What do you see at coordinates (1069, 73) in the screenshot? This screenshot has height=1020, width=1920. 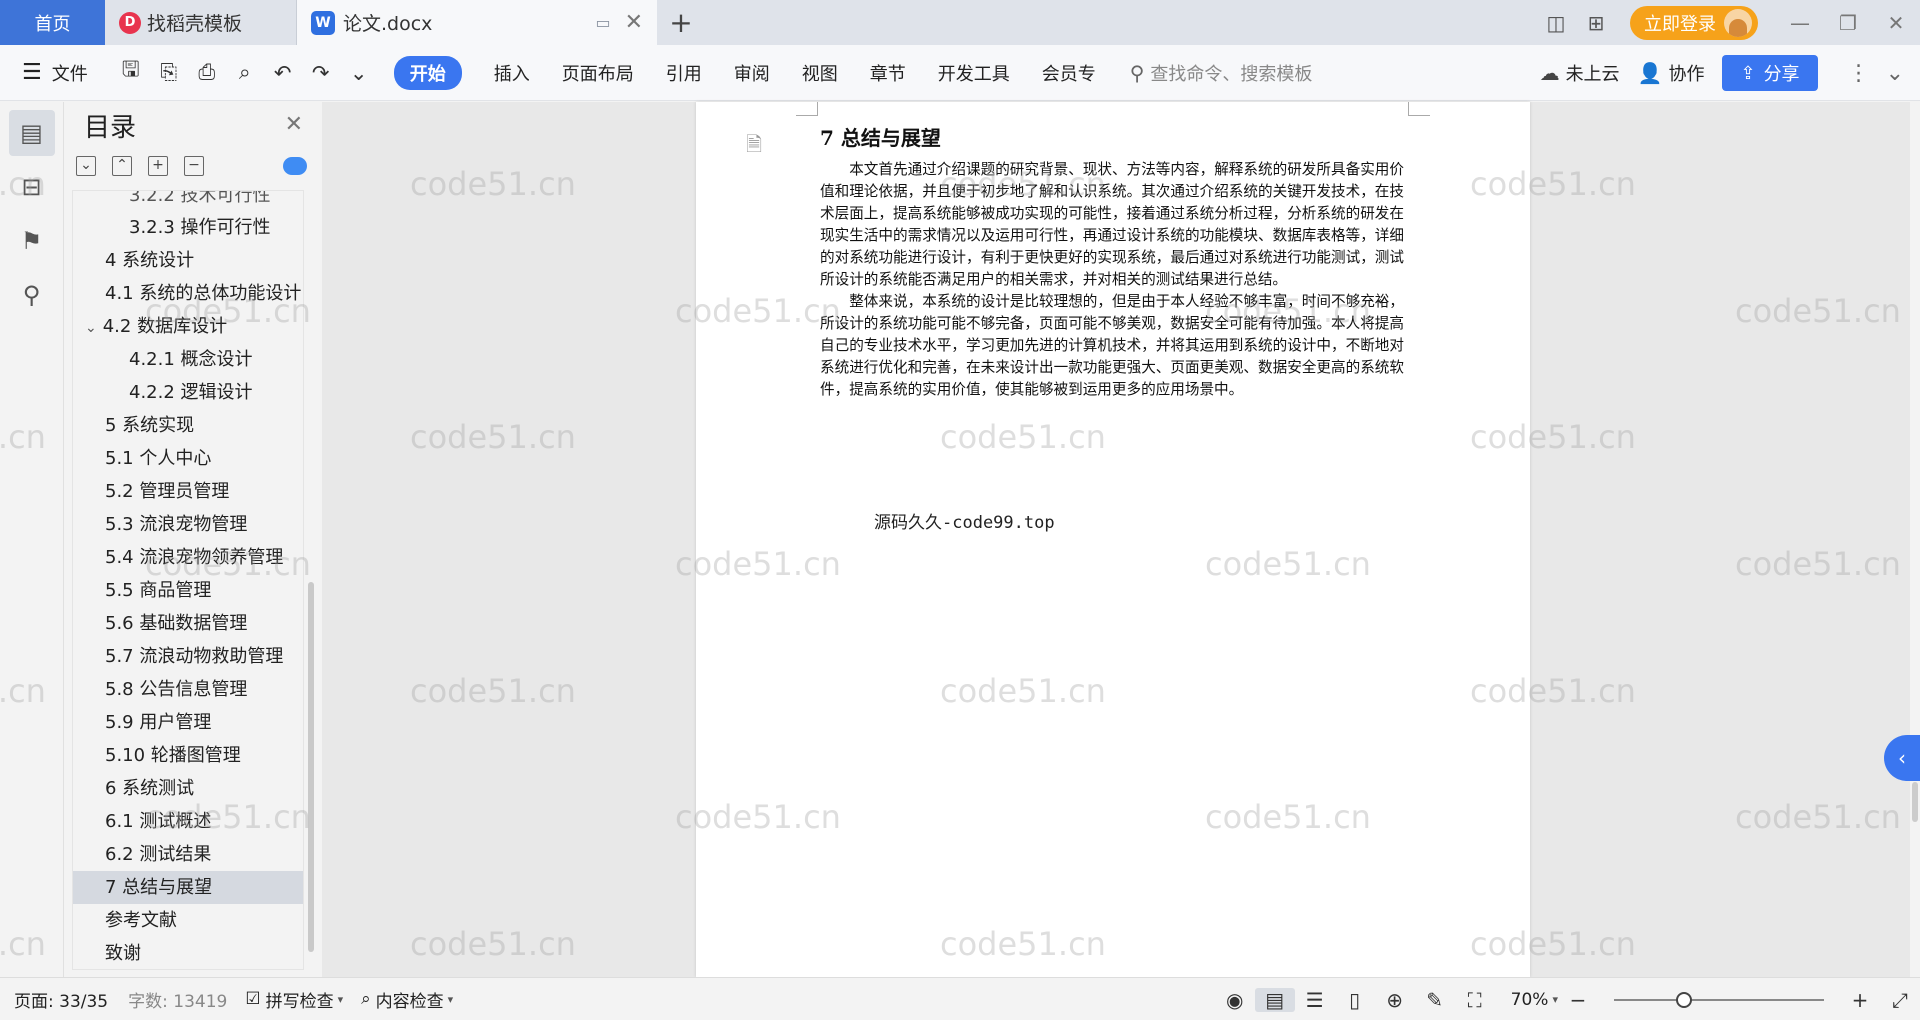 I see `tab-member: 会员专` at bounding box center [1069, 73].